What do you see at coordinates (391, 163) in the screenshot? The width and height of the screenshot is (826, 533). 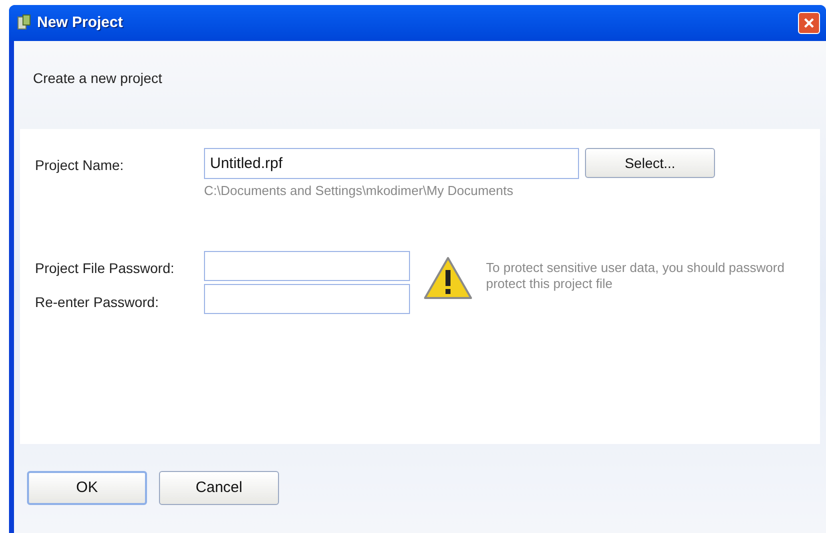 I see `project-name-field: Untitled.rpf` at bounding box center [391, 163].